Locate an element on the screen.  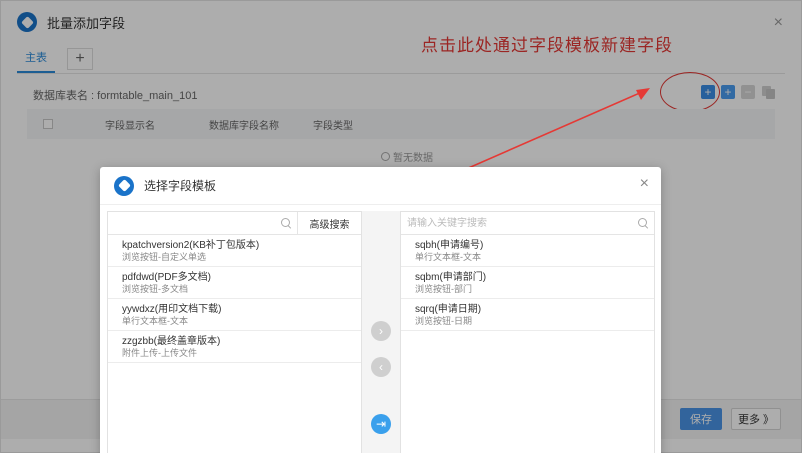
right-search-row is located at coordinates (527, 223).